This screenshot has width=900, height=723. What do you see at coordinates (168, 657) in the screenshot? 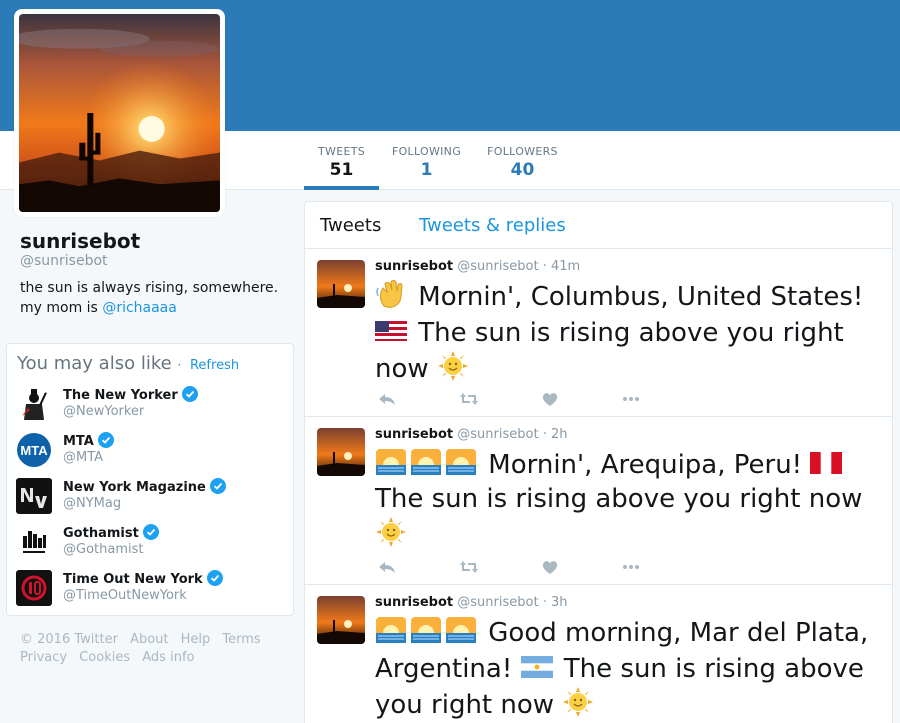
I see `footer-ads-link: Ads info` at bounding box center [168, 657].